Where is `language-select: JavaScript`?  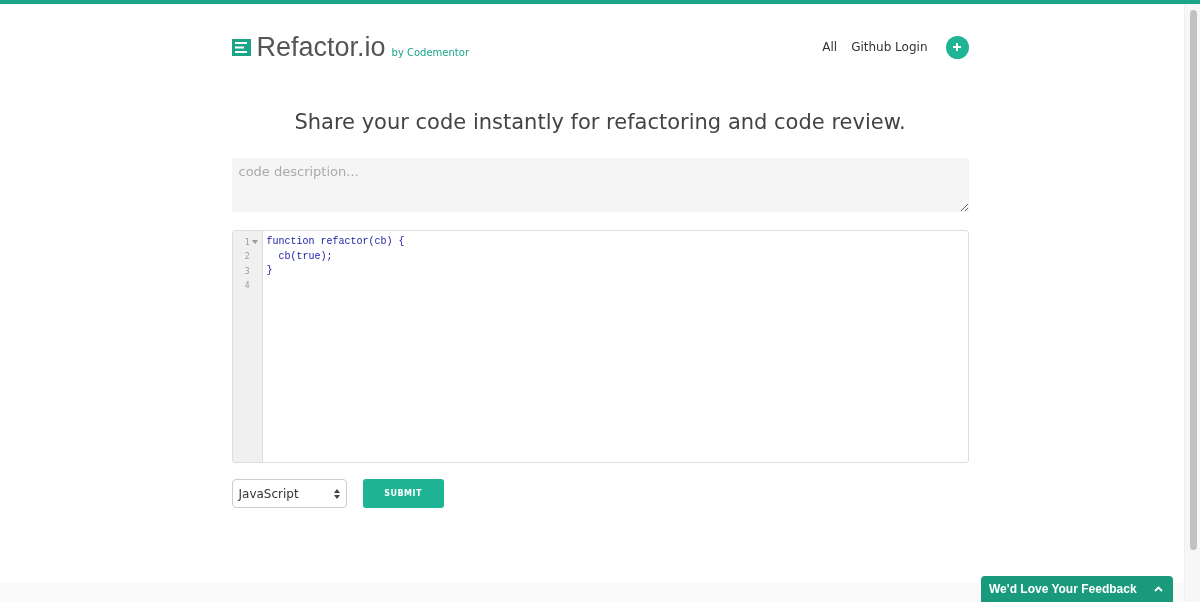 language-select: JavaScript is located at coordinates (289, 493).